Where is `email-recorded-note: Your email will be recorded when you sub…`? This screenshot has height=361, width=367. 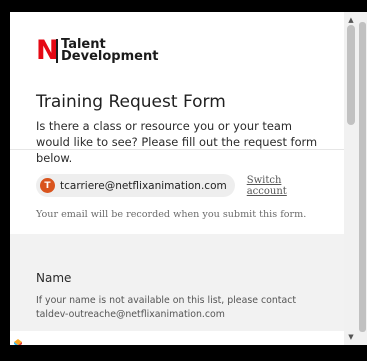 email-recorded-note: Your email will be recorded when you sub… is located at coordinates (171, 214).